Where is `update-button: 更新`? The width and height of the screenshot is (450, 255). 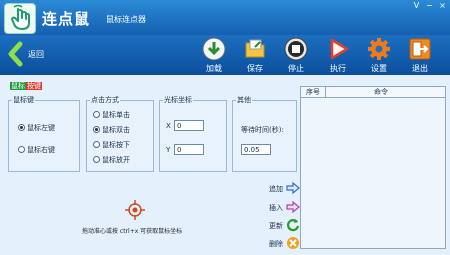 update-button: 更新 is located at coordinates (284, 225).